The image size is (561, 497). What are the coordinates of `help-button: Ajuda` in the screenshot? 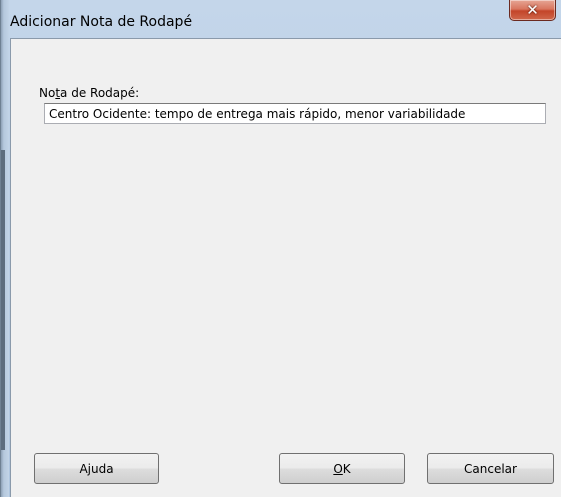 It's located at (96, 468).